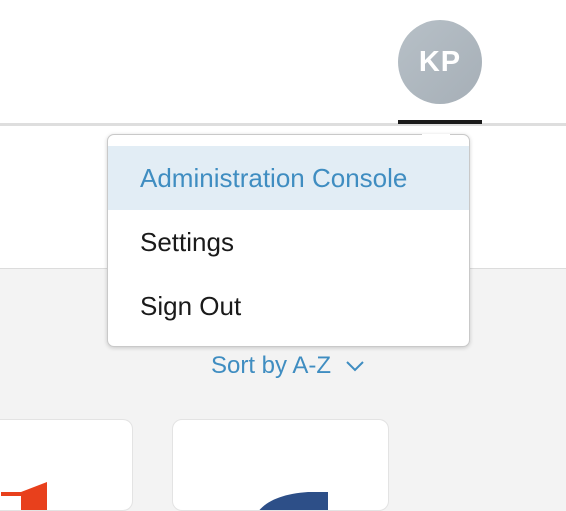 This screenshot has height=511, width=566. What do you see at coordinates (288, 178) in the screenshot?
I see `menu-item-administration-console: Administration Console` at bounding box center [288, 178].